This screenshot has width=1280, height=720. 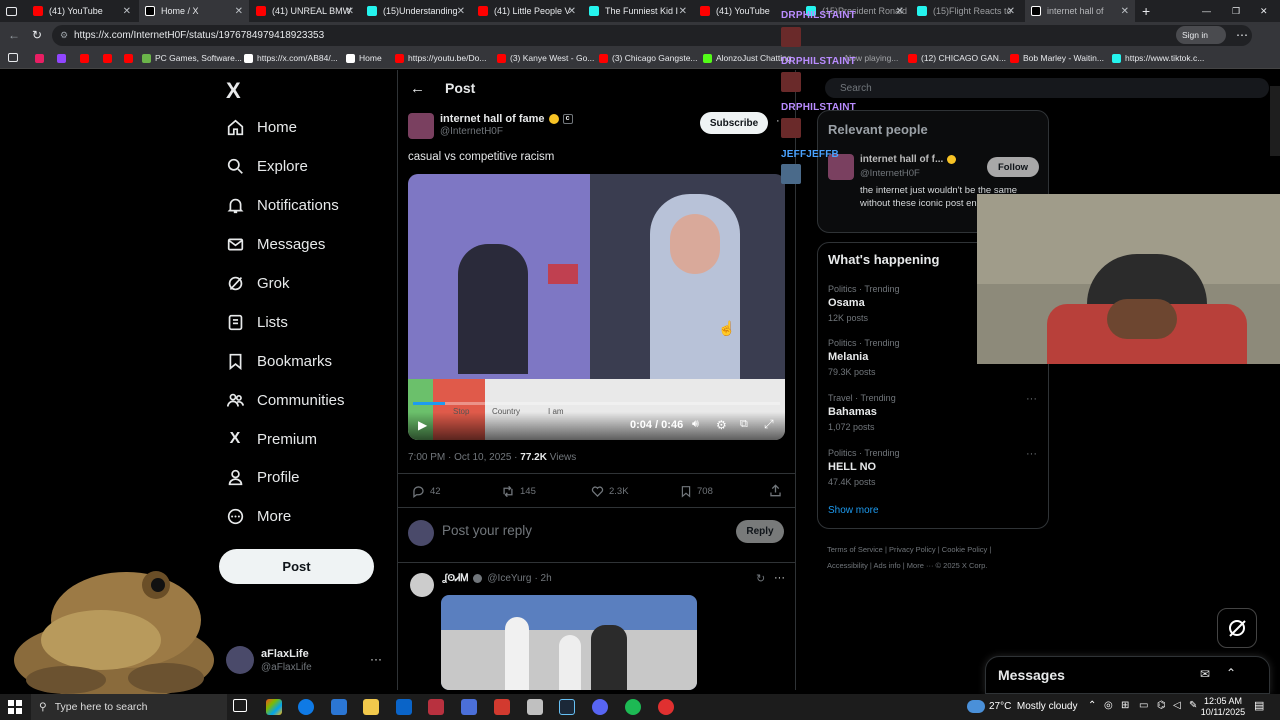 What do you see at coordinates (1013, 167) in the screenshot?
I see `follow-button: Follow` at bounding box center [1013, 167].